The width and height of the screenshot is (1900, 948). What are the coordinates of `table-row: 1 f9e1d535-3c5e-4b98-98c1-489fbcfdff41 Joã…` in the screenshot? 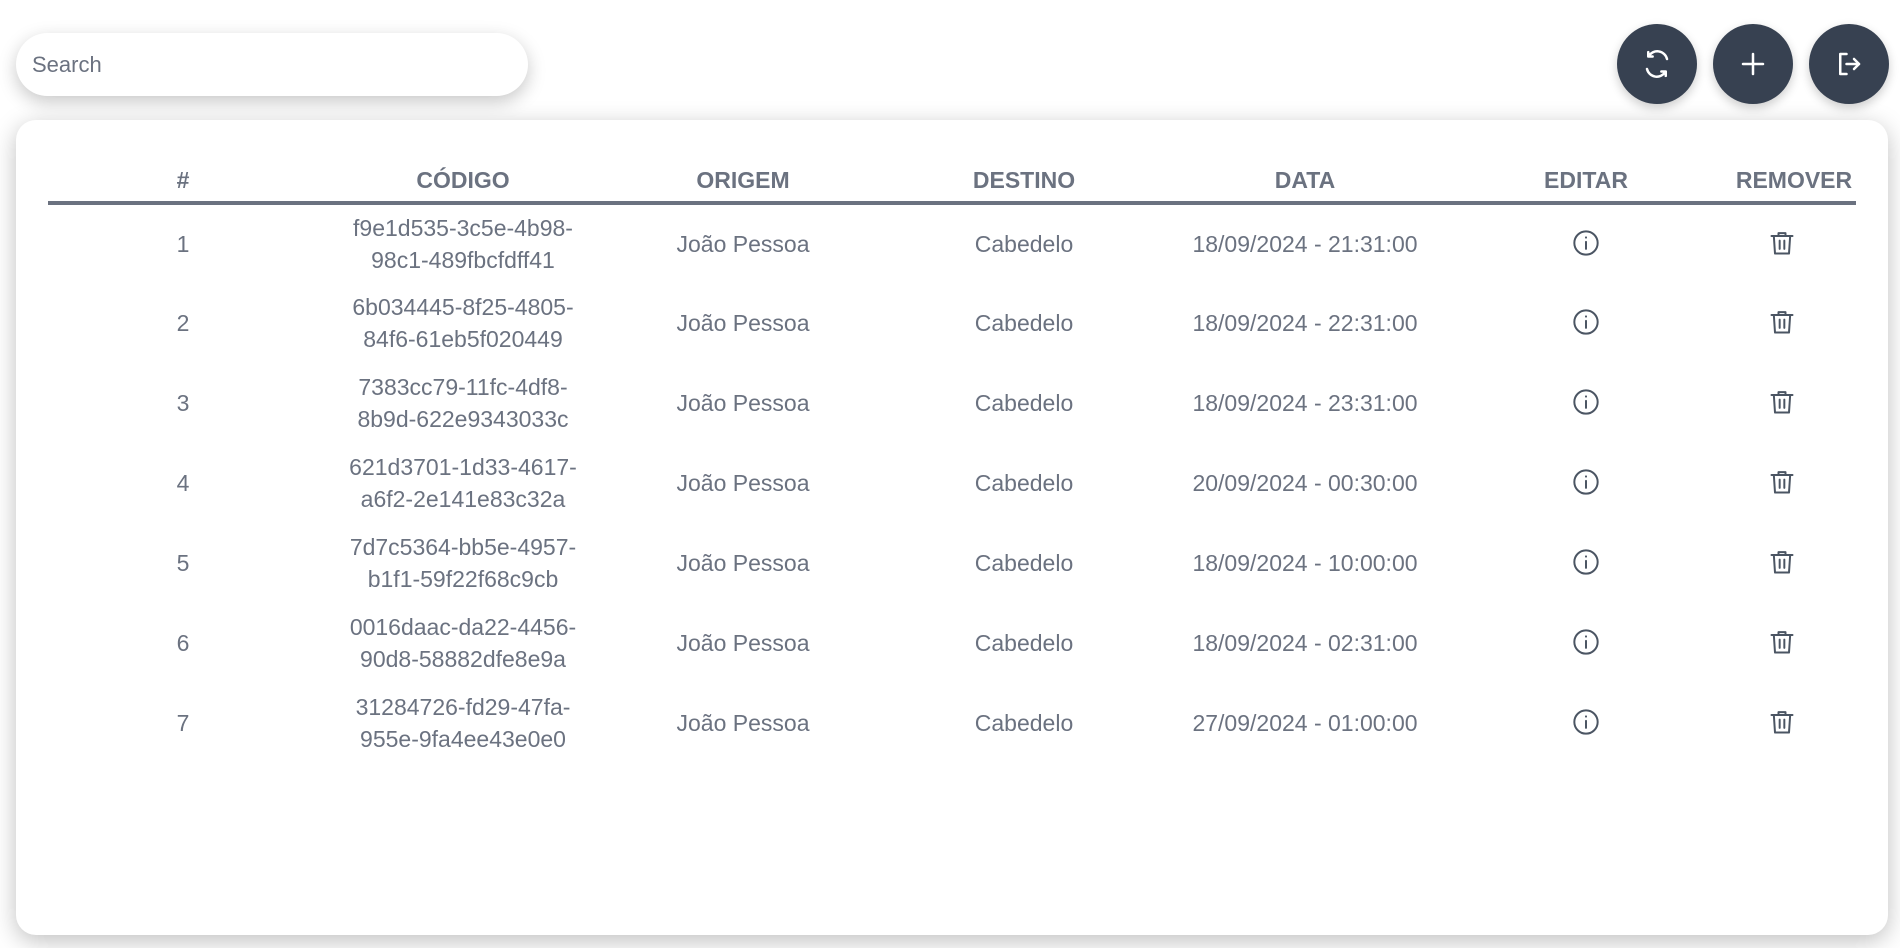 It's located at (952, 243).